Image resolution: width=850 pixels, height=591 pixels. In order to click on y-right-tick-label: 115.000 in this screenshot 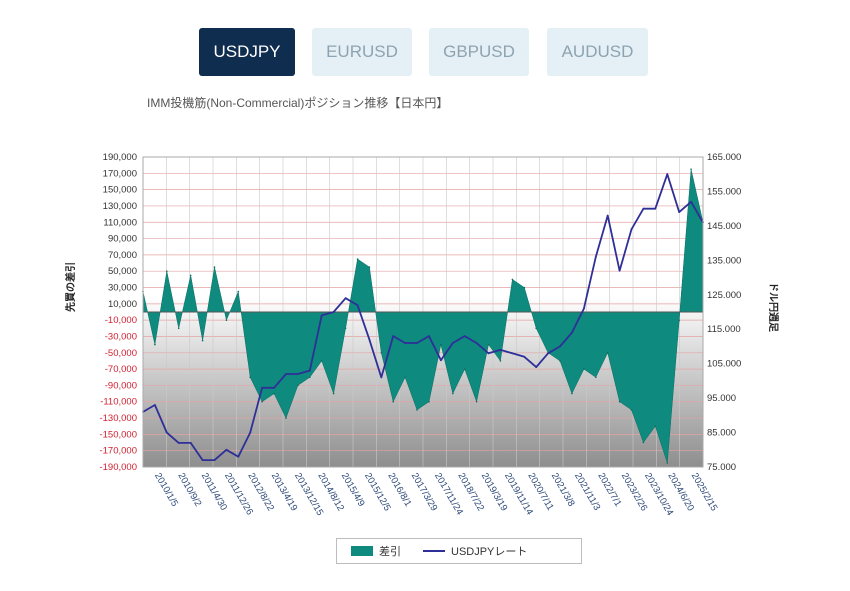, I will do `click(724, 329)`.